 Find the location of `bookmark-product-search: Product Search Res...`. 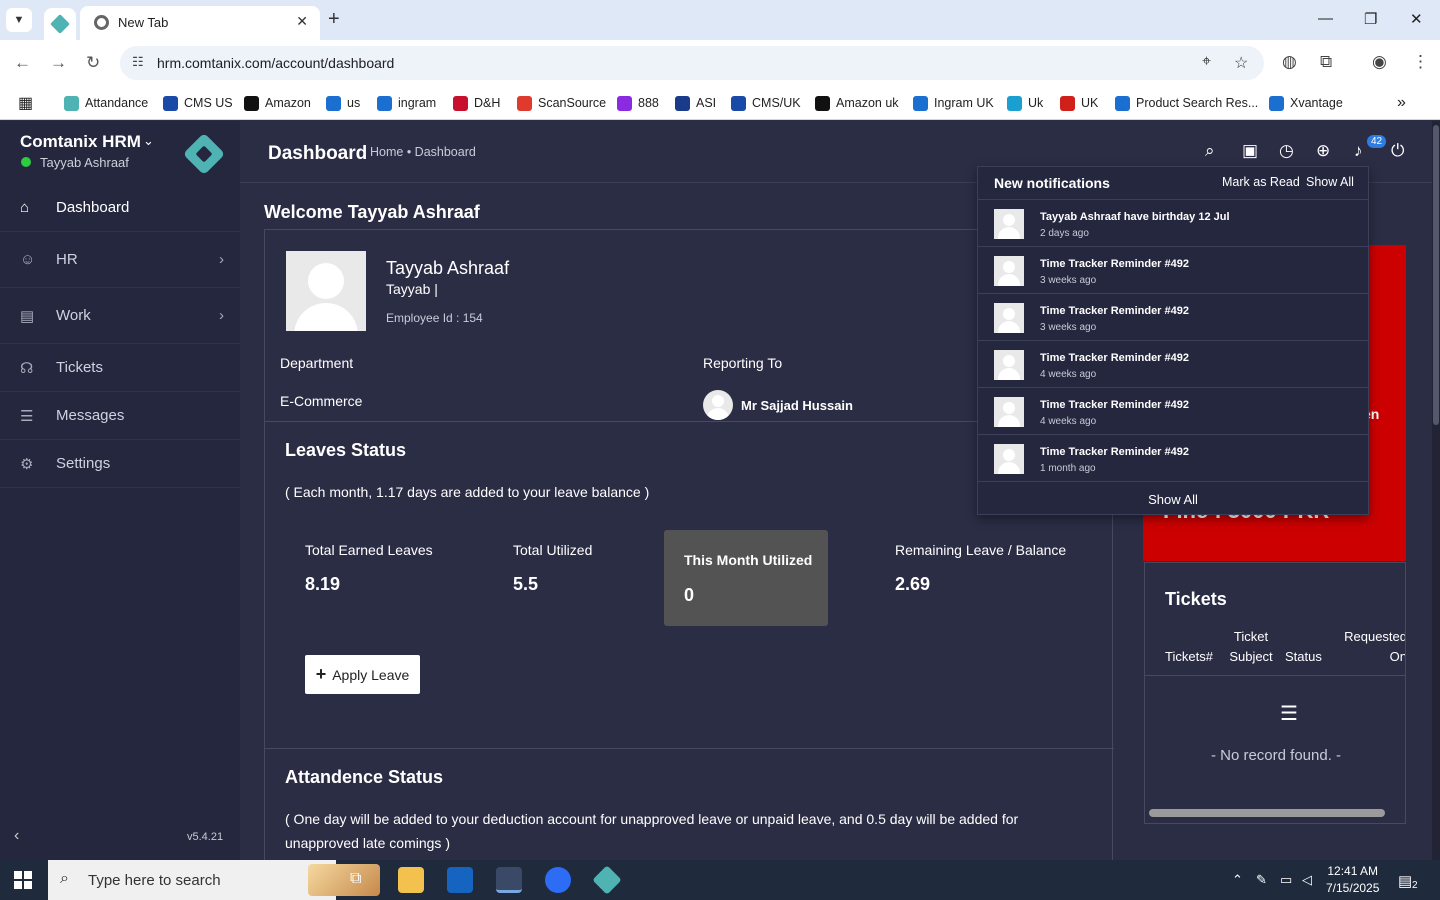

bookmark-product-search: Product Search Res... is located at coordinates (1186, 103).